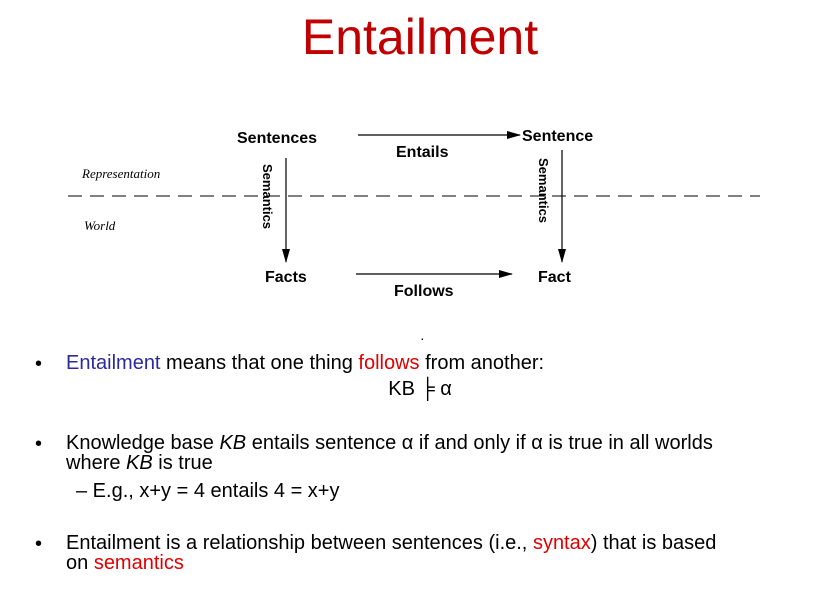 The width and height of the screenshot is (840, 597). I want to click on term-semantics: semantics, so click(138, 563).